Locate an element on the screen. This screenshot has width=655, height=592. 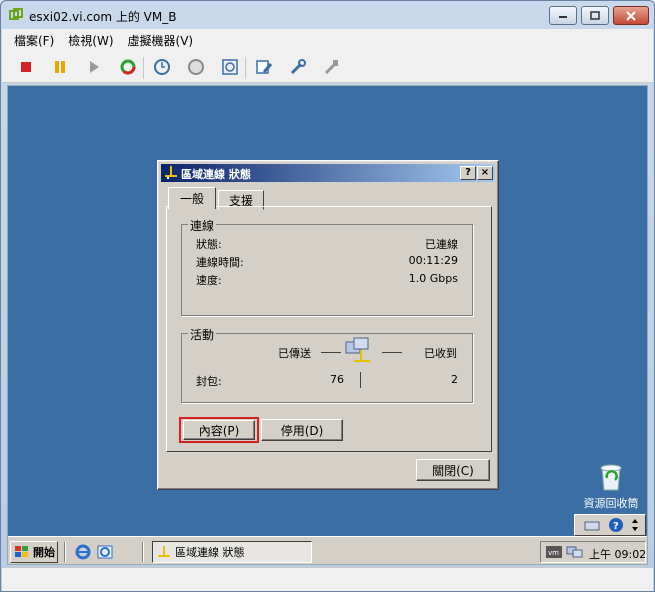
taskbar-item-network-status: 區域連線 狀態 is located at coordinates (232, 552).